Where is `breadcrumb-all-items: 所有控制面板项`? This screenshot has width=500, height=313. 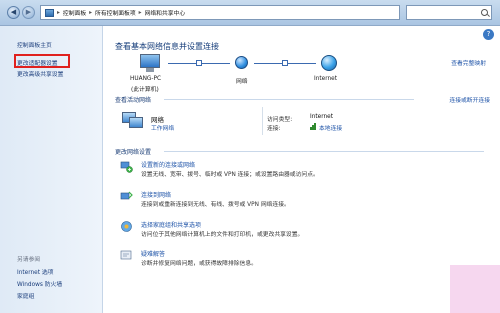
breadcrumb-all-items: 所有控制面板项 is located at coordinates (115, 12).